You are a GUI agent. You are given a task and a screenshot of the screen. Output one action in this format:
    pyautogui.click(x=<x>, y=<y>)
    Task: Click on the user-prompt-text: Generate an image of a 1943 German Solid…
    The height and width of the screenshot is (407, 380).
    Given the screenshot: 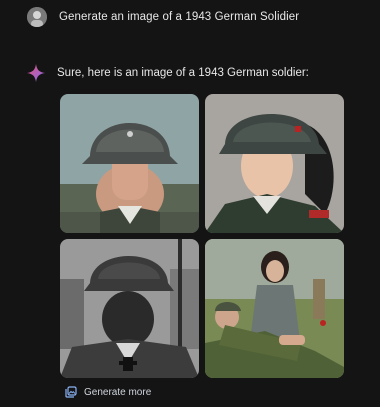 What is the action you would take?
    pyautogui.click(x=179, y=17)
    